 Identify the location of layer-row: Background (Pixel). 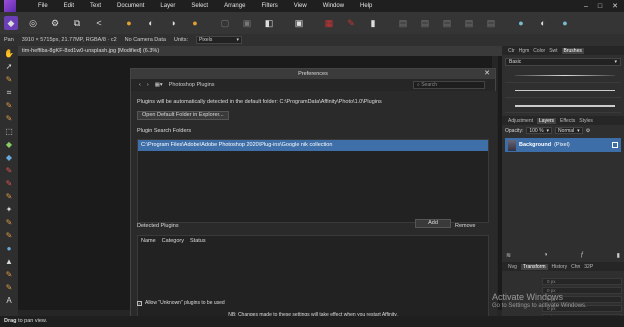
(563, 145).